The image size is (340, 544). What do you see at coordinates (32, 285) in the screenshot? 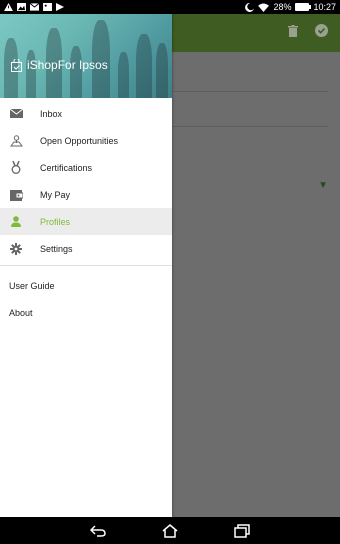
I see `menu-item-label: User Guide` at bounding box center [32, 285].